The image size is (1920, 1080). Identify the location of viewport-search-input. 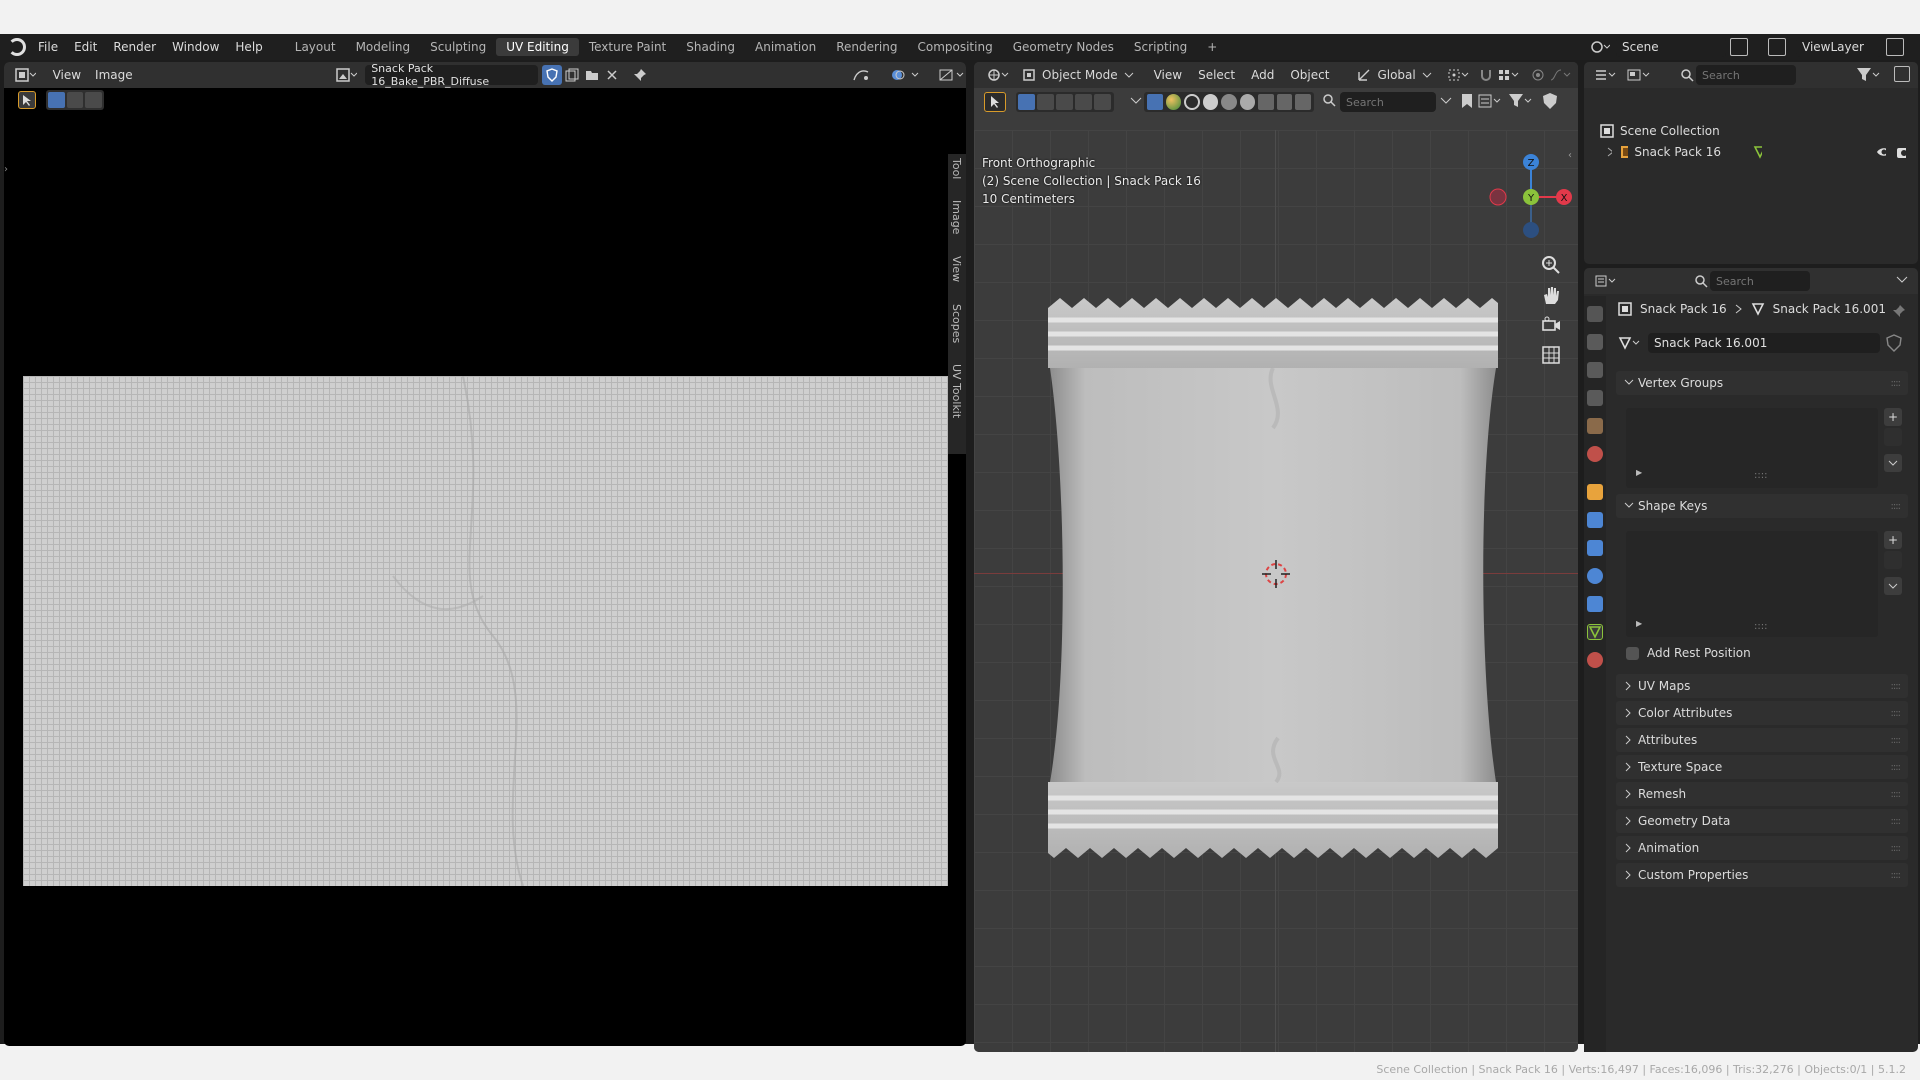
(1388, 102).